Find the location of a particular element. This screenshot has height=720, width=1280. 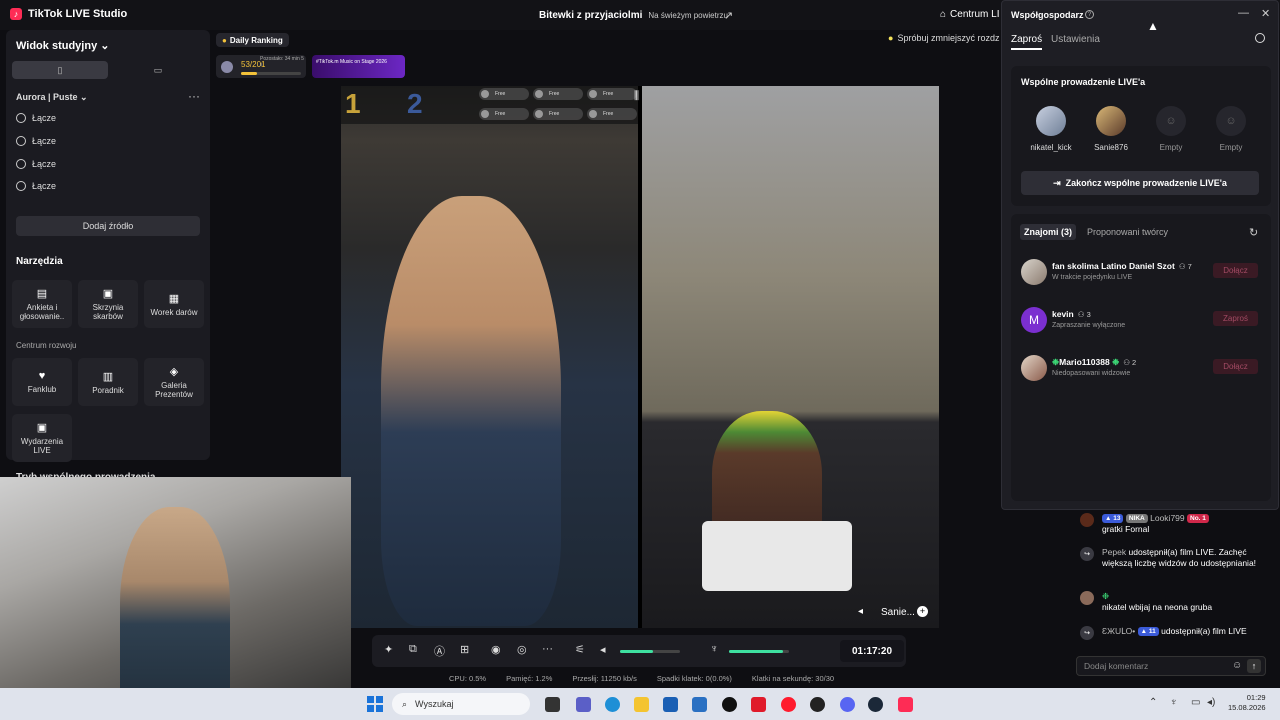

live-events-tool: ▣ Wydarzenia LIVE is located at coordinates (42, 438).